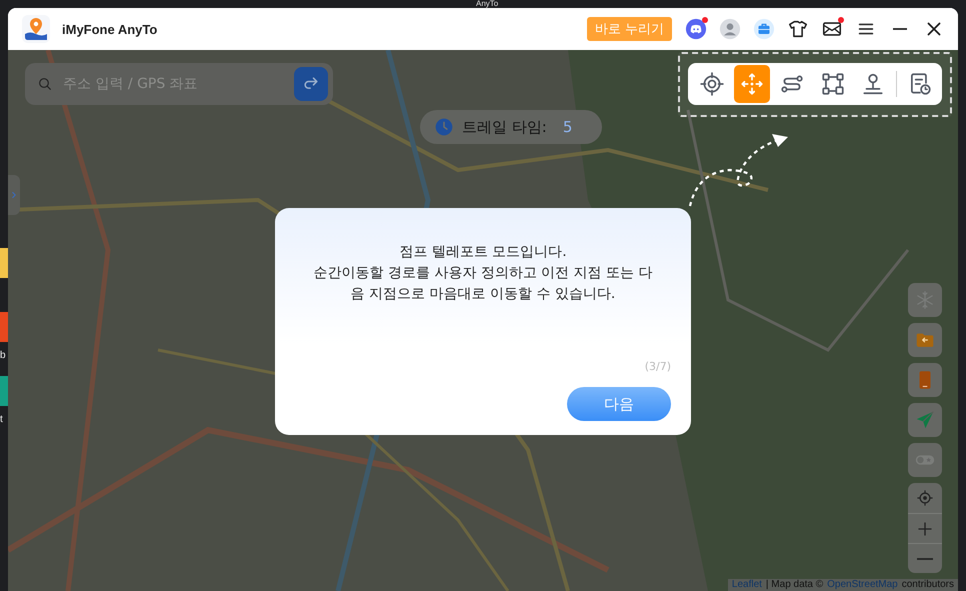 This screenshot has width=966, height=591. What do you see at coordinates (619, 404) in the screenshot?
I see `next-button: 다음` at bounding box center [619, 404].